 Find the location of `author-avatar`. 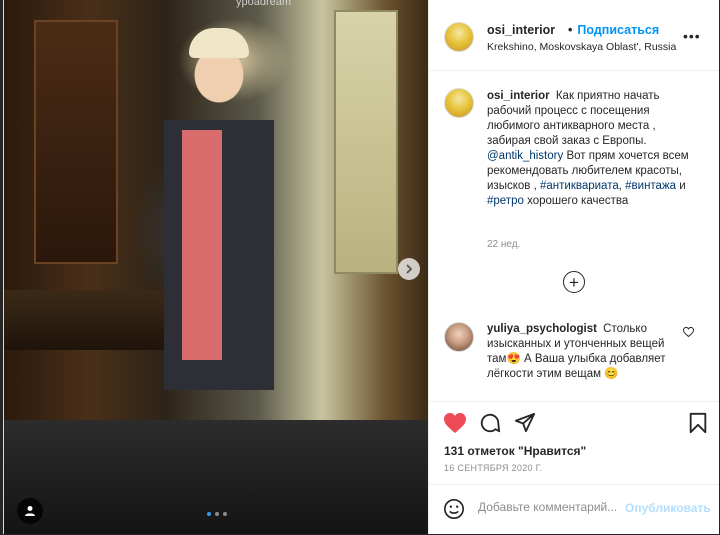

author-avatar is located at coordinates (459, 37).